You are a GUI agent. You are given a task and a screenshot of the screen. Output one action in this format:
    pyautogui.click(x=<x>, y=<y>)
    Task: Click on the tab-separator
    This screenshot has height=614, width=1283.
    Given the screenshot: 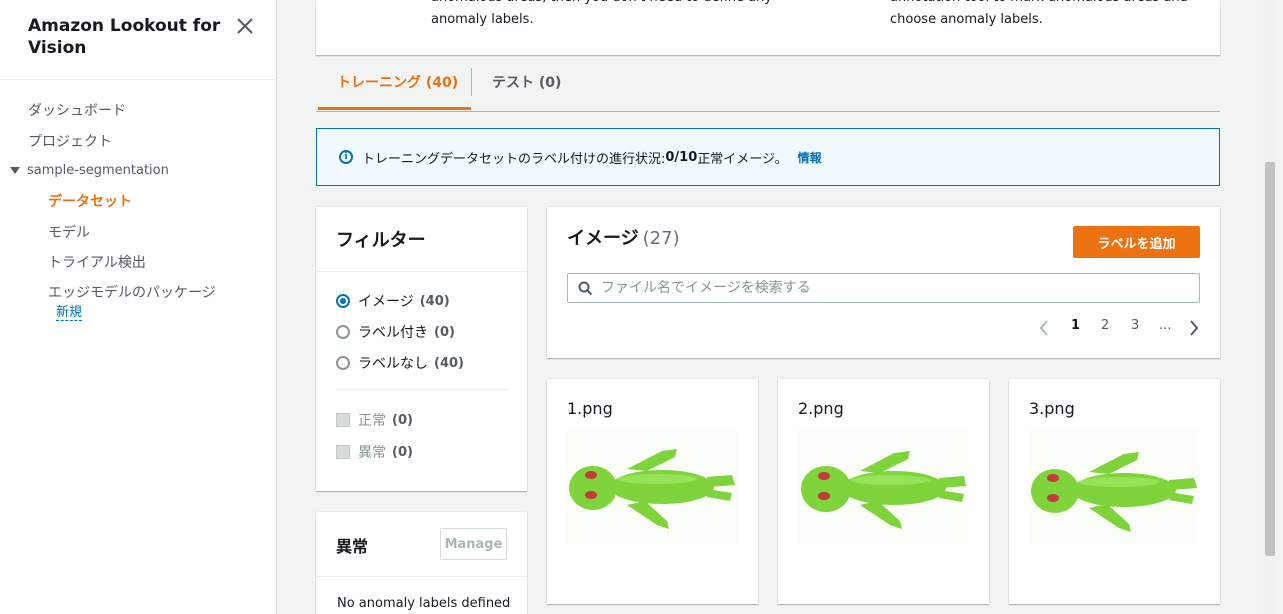 What is the action you would take?
    pyautogui.click(x=471, y=82)
    